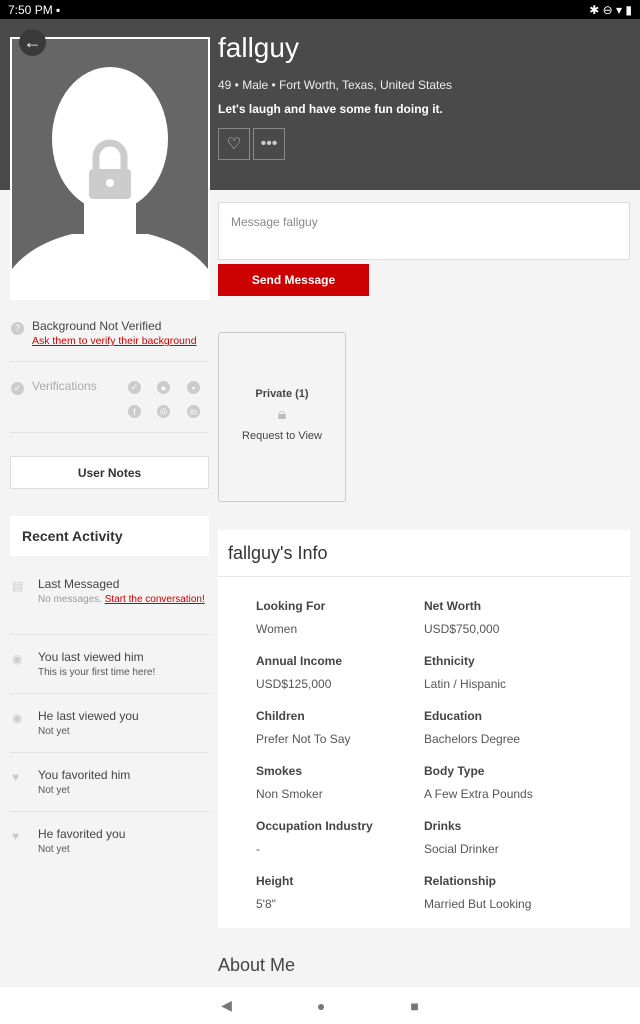 This screenshot has height=1024, width=640. I want to click on info-field: Drinks Social Drinker, so click(461, 837).